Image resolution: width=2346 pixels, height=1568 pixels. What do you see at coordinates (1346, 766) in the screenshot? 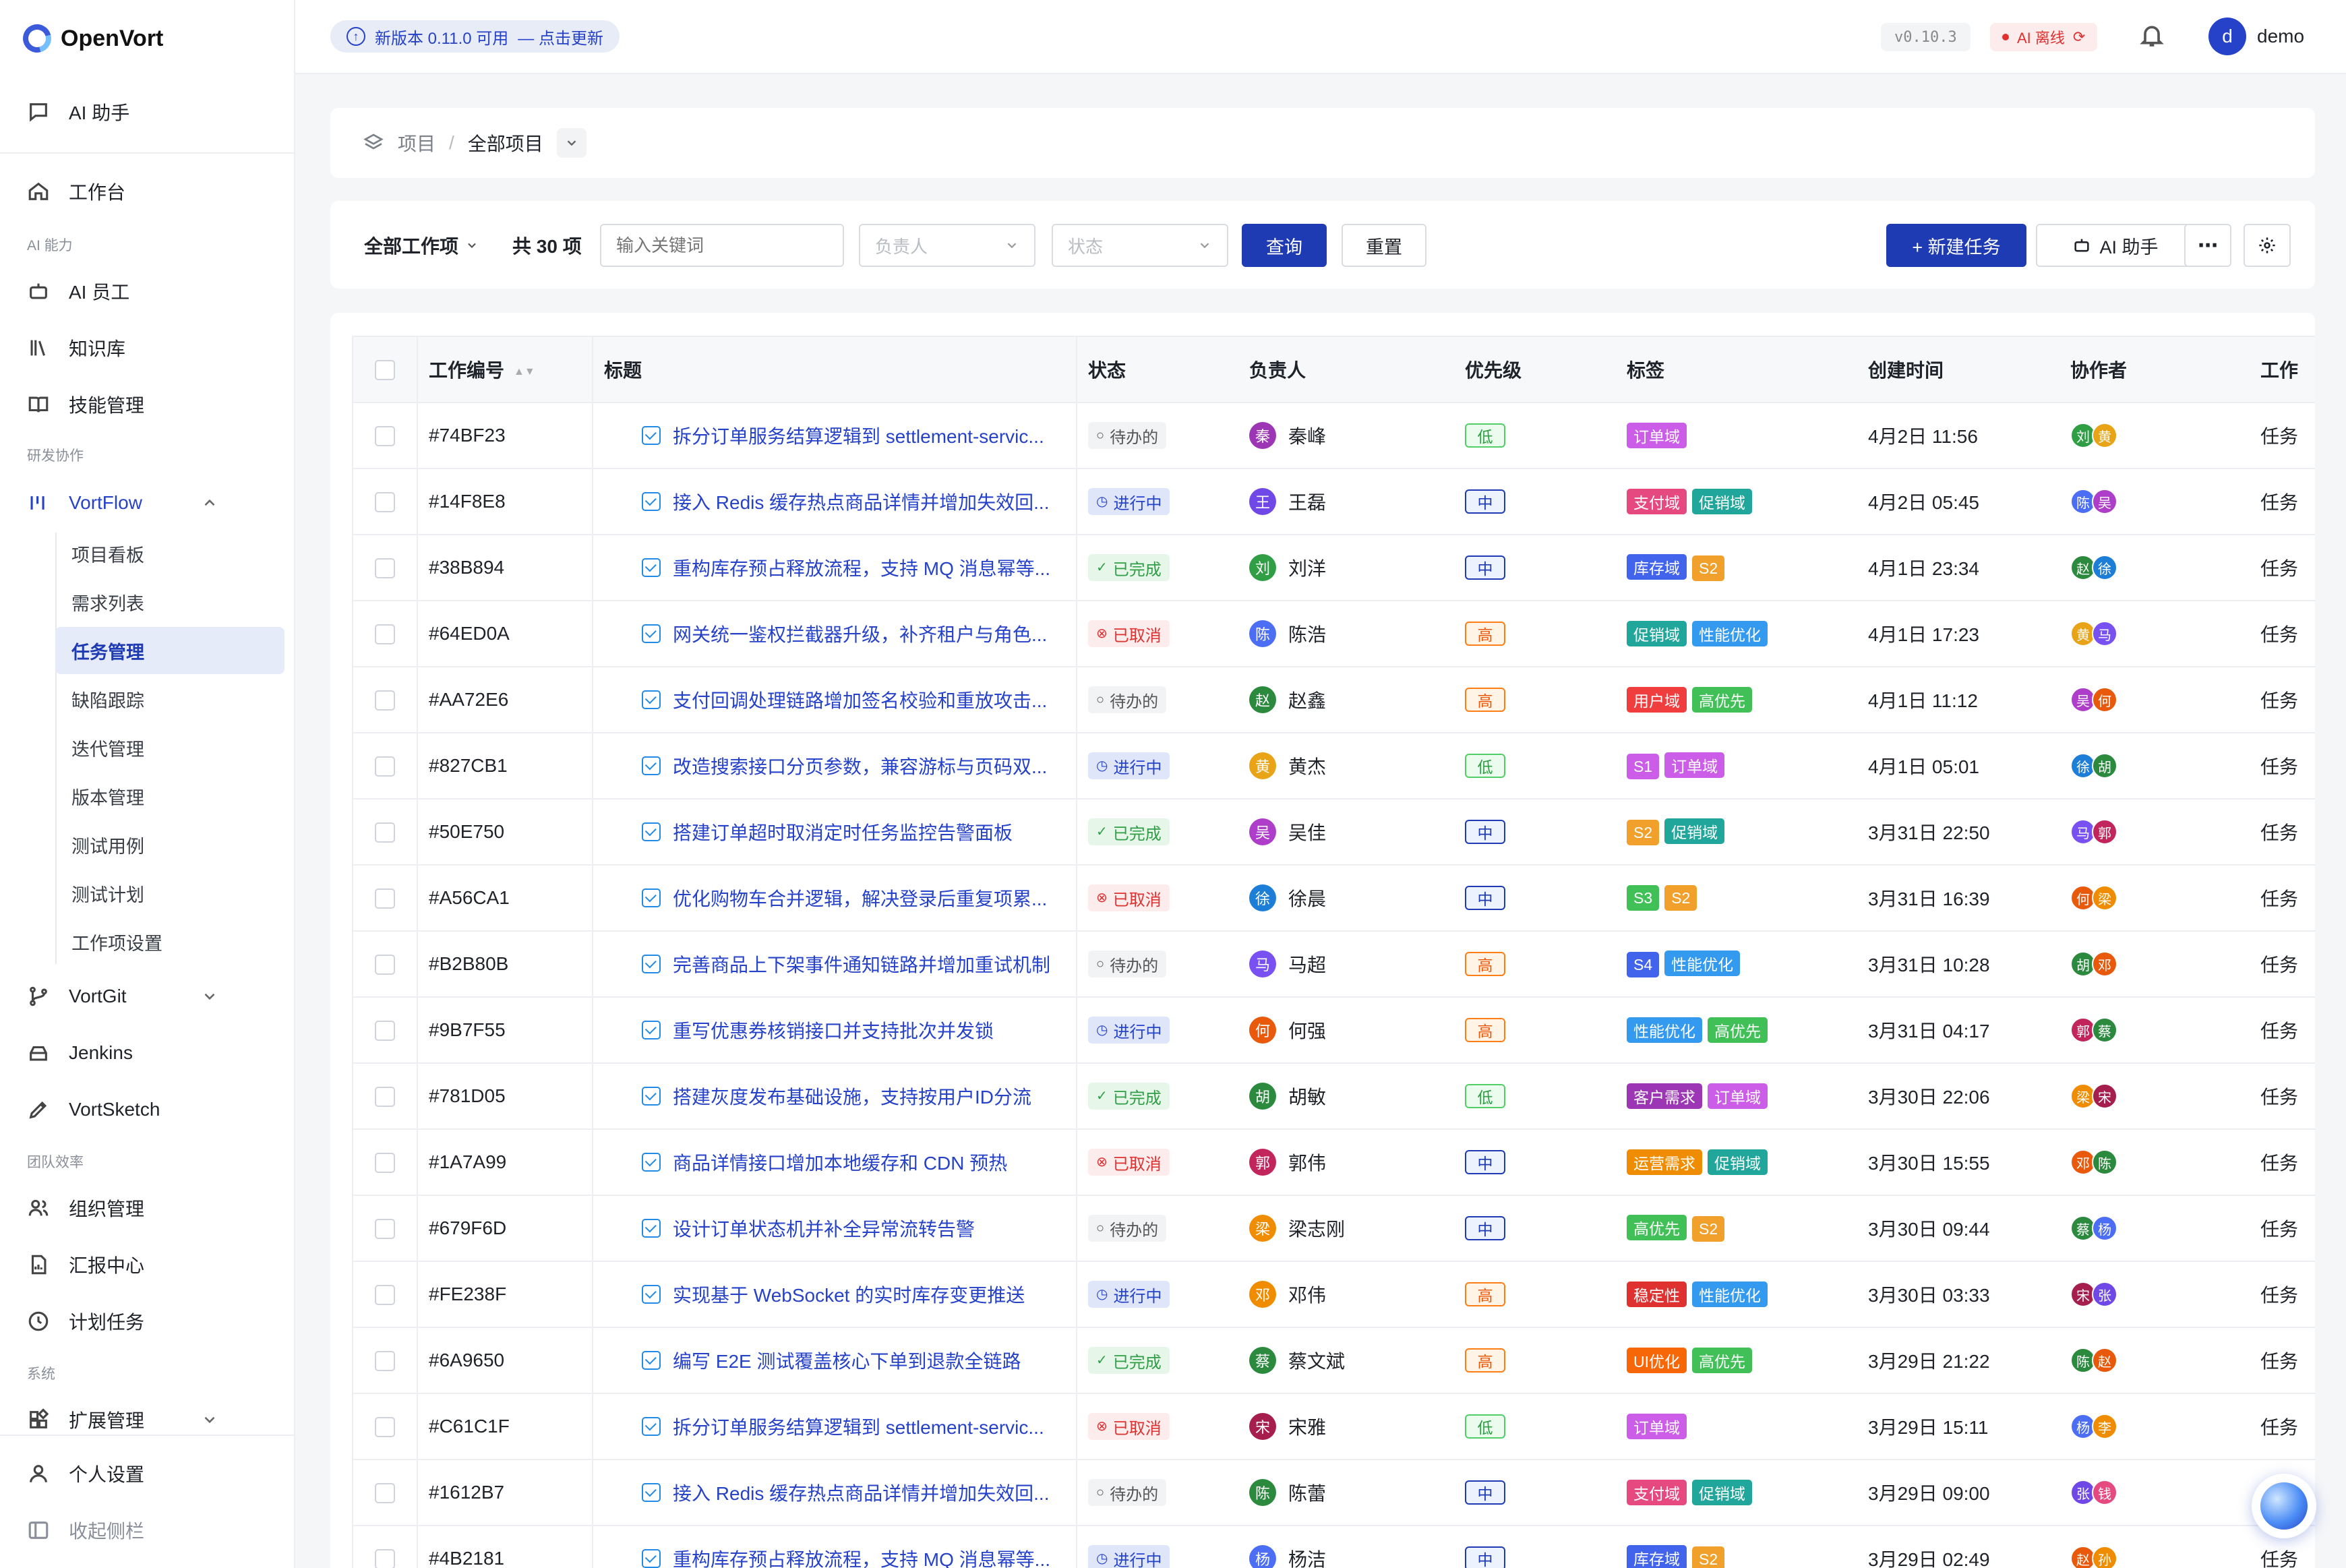
I see `owner-cell: 黄黄杰` at bounding box center [1346, 766].